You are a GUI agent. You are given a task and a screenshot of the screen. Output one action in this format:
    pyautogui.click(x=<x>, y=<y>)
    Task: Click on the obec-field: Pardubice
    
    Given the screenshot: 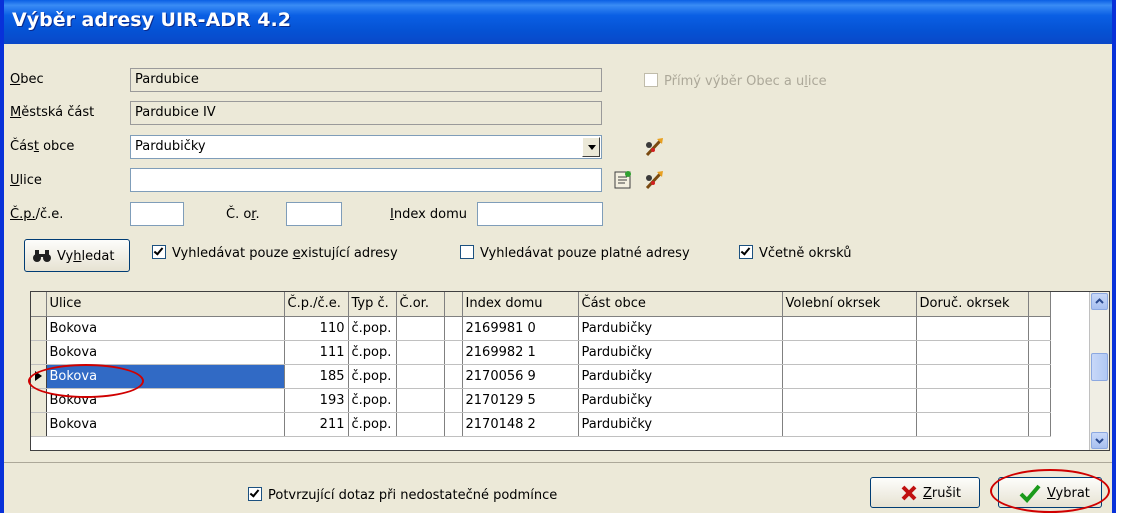 What is the action you would take?
    pyautogui.click(x=366, y=80)
    